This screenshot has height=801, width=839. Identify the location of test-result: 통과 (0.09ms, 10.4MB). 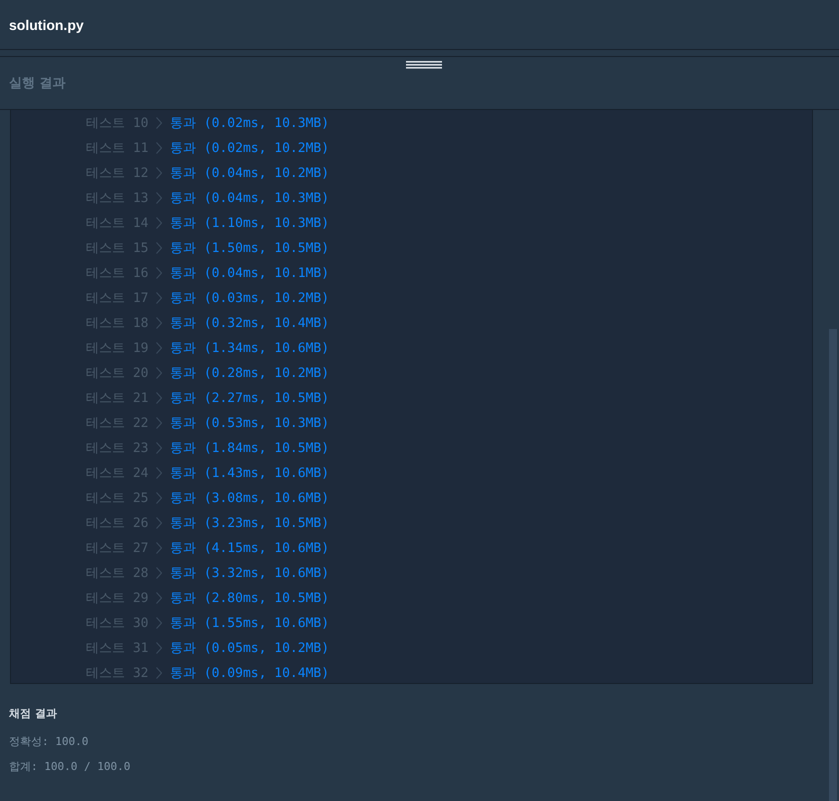
(250, 673).